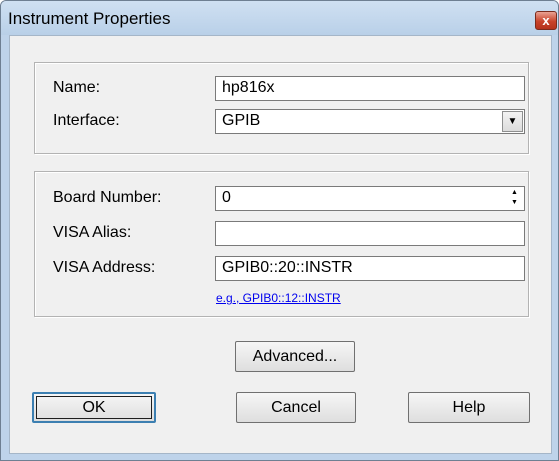  I want to click on board-number-spinner: ▲ ▼, so click(514, 198).